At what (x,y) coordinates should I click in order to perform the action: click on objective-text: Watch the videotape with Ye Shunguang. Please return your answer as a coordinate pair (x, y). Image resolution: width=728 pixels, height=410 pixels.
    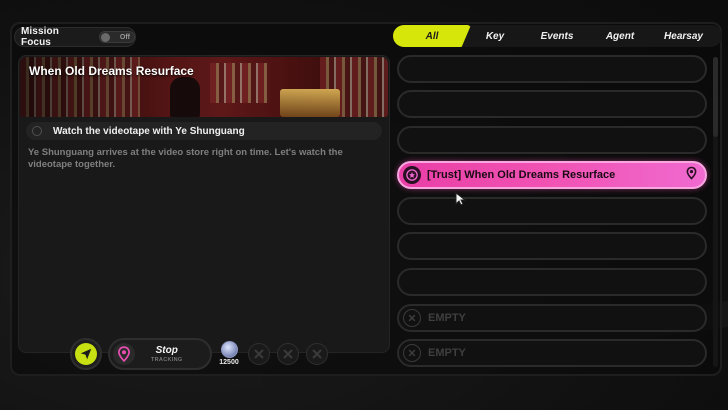
    Looking at the image, I should click on (149, 131).